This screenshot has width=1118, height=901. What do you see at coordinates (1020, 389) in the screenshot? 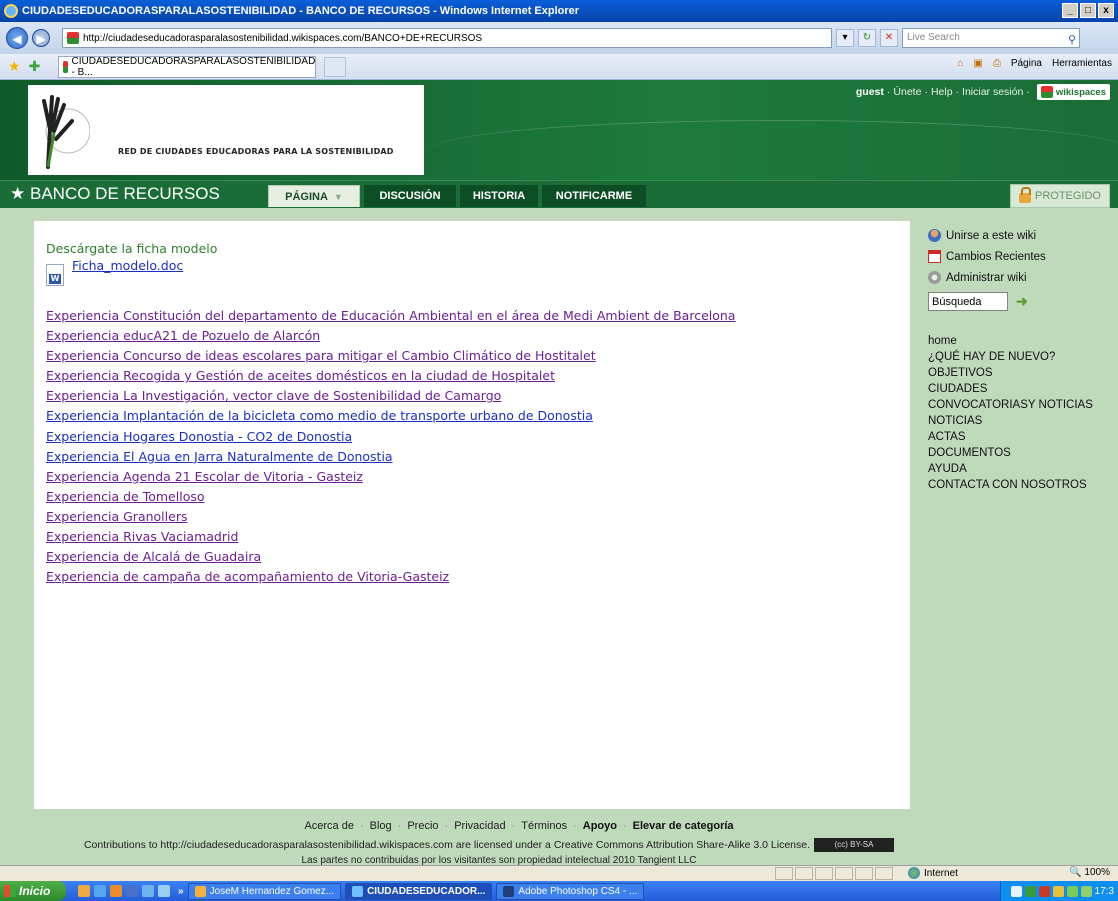
I see `nav-item: CIUDADES` at bounding box center [1020, 389].